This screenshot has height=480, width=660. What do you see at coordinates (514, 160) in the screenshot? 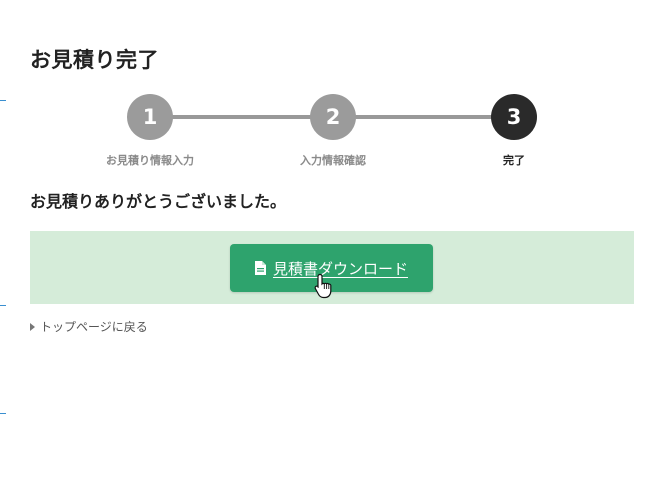
I see `step-3-label: 完了` at bounding box center [514, 160].